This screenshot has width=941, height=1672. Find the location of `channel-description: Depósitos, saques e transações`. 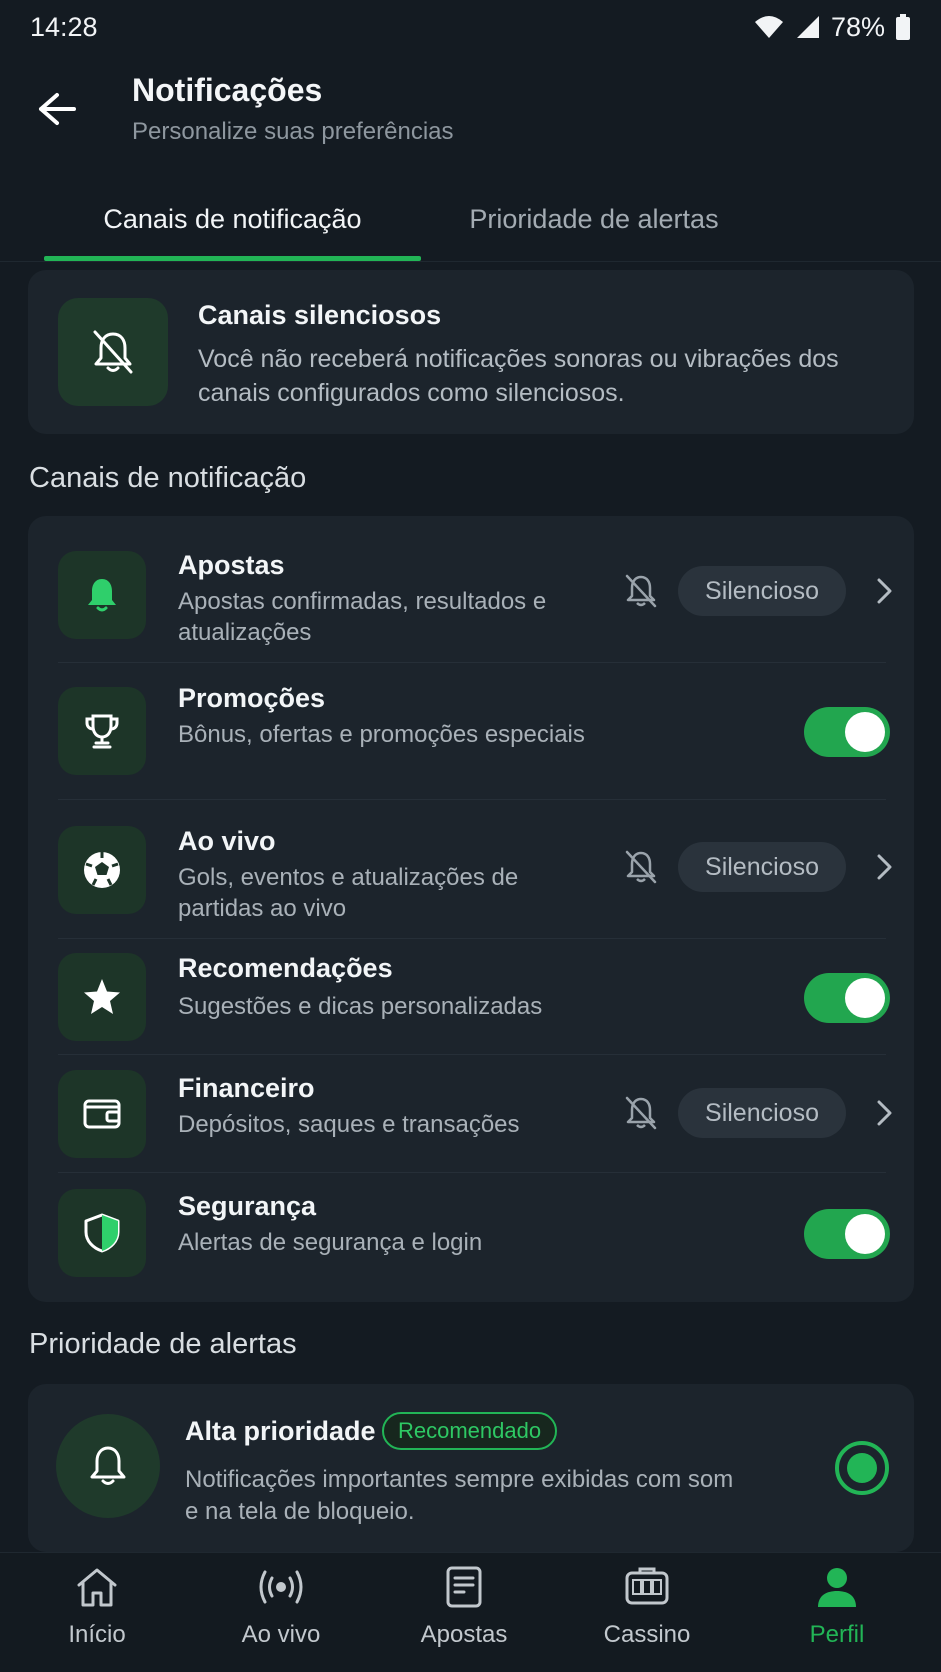

channel-description: Depósitos, saques e transações is located at coordinates (349, 1124).